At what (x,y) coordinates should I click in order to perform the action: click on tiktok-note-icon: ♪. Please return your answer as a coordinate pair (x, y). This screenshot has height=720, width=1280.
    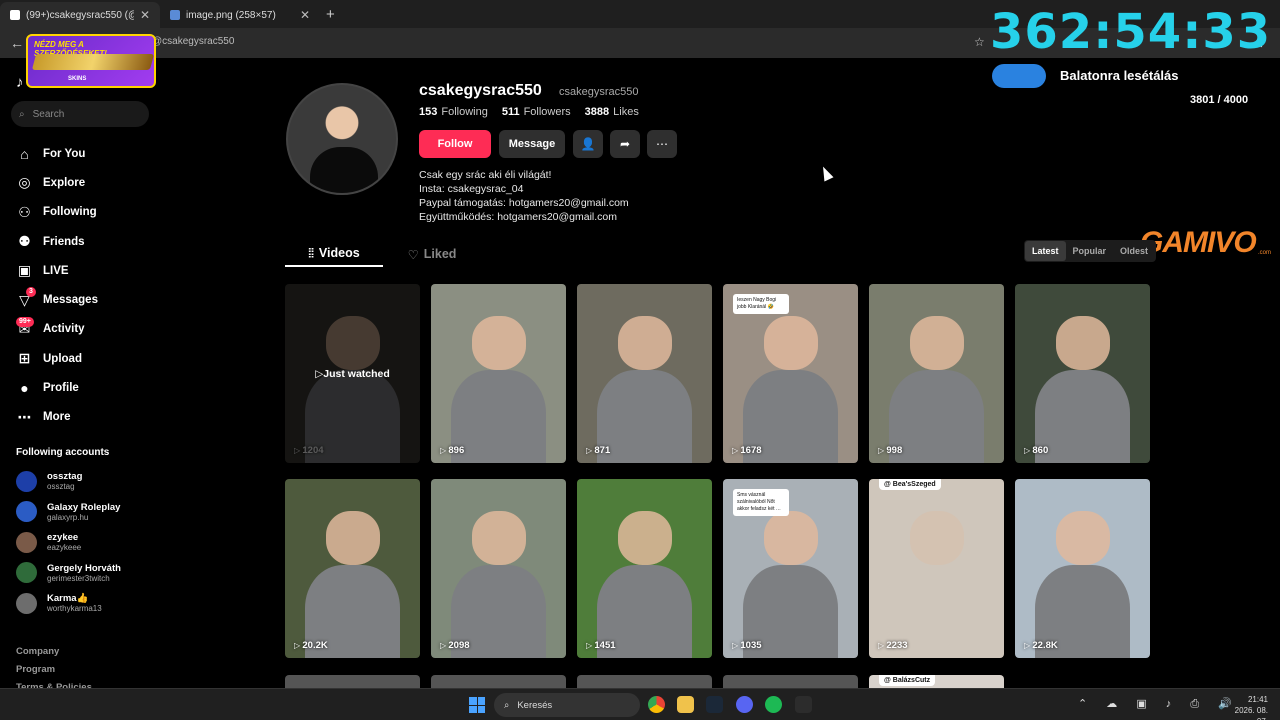
    Looking at the image, I should click on (20, 82).